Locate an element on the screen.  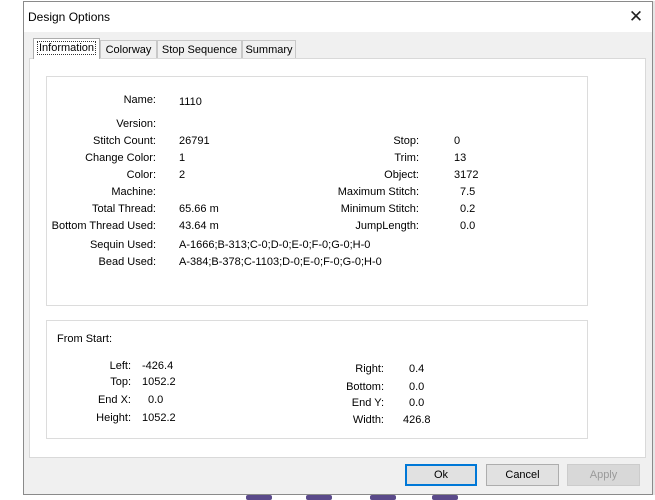
jump-length-value: 0.0 is located at coordinates (468, 226).